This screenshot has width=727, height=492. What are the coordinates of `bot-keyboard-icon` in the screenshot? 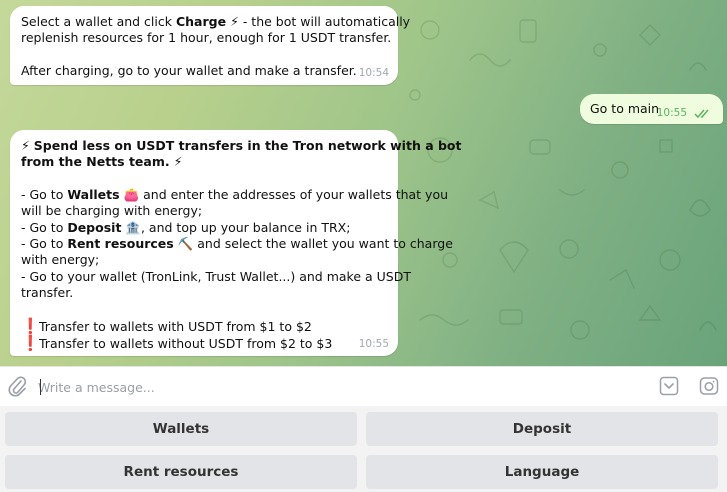 It's located at (669, 386).